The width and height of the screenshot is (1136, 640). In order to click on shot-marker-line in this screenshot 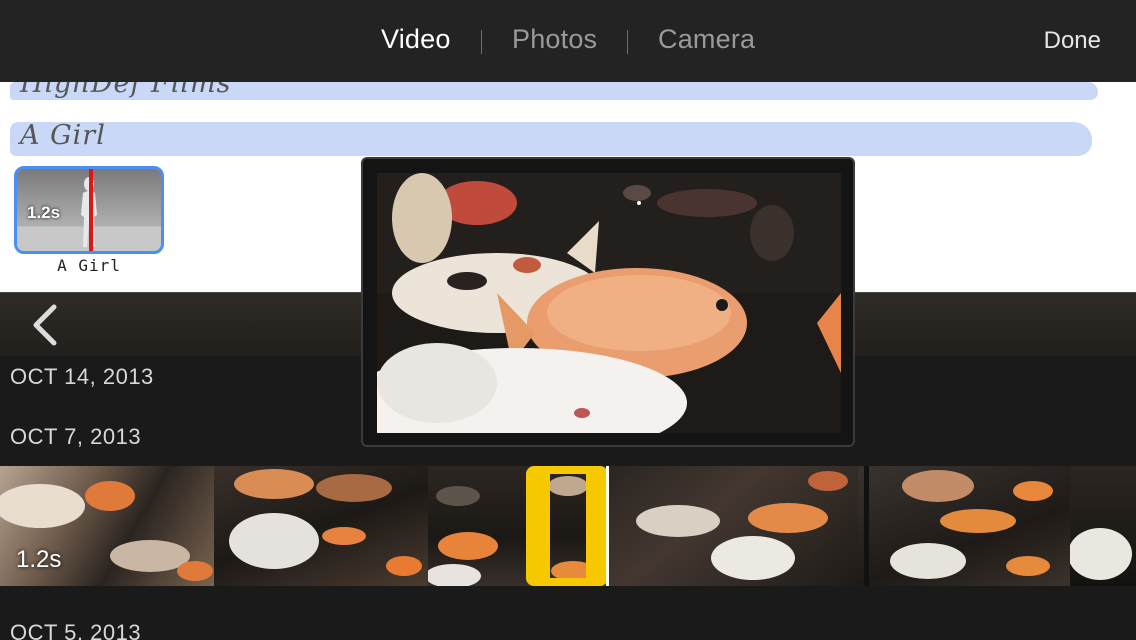, I will do `click(91, 210)`.